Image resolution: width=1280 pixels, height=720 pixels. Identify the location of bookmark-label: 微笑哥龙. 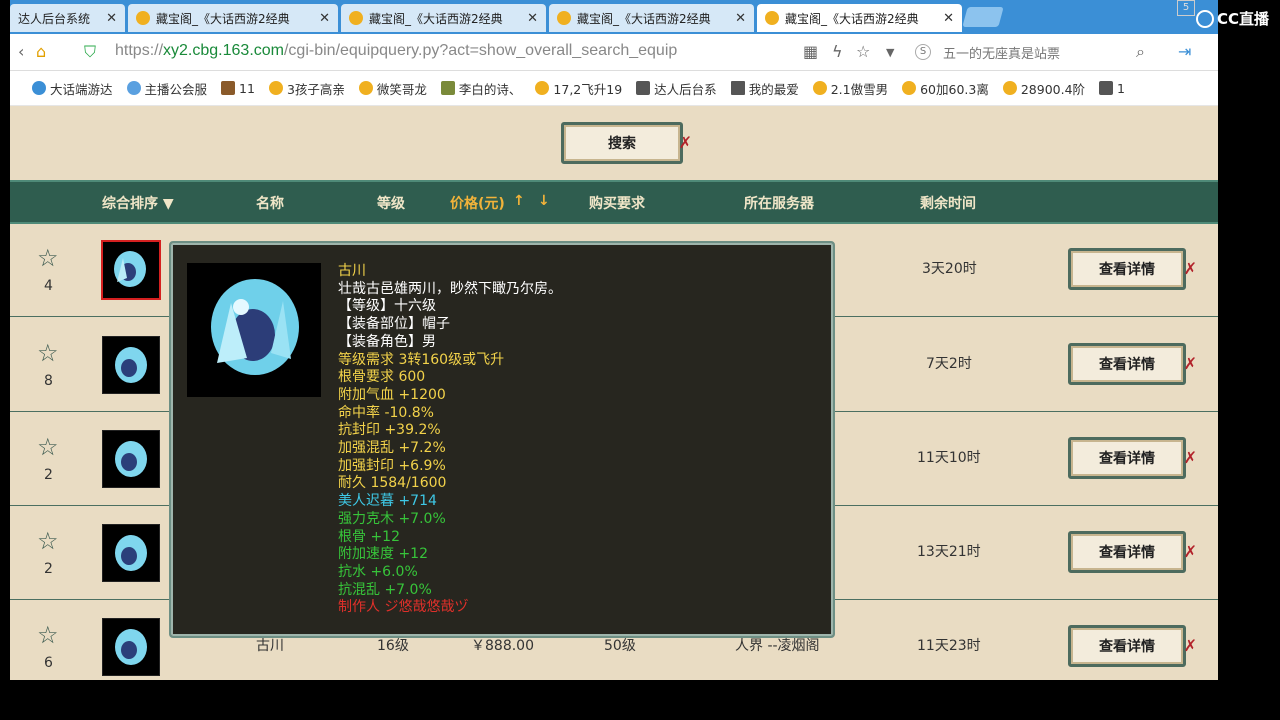
(401, 89).